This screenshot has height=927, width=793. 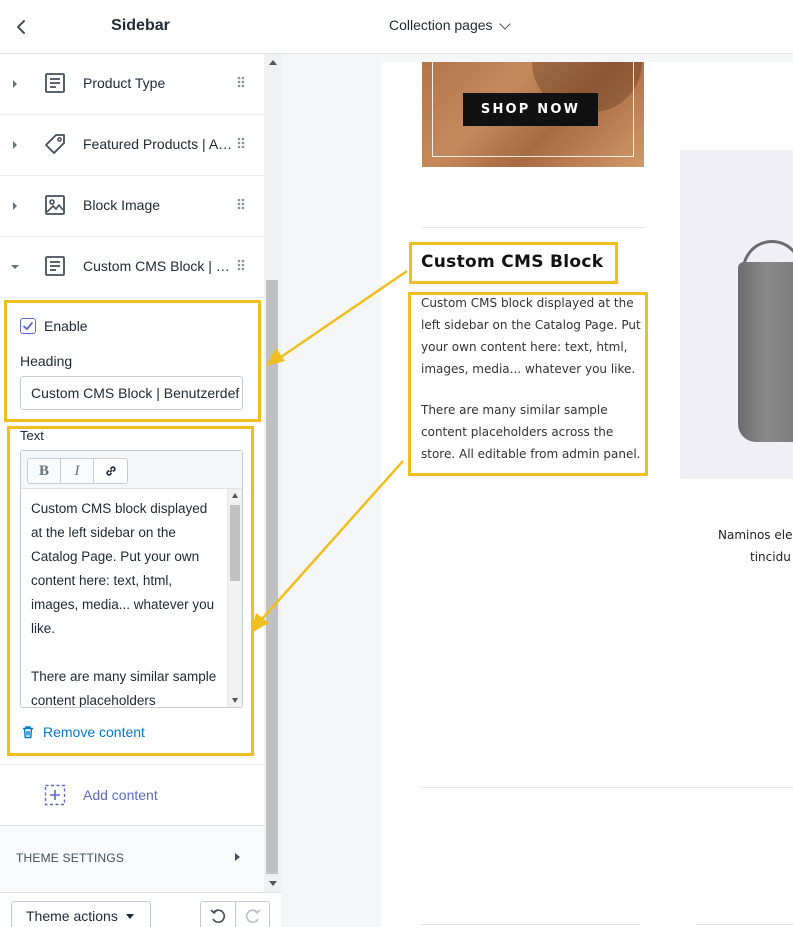 I want to click on add-content-label: Add content, so click(x=120, y=795).